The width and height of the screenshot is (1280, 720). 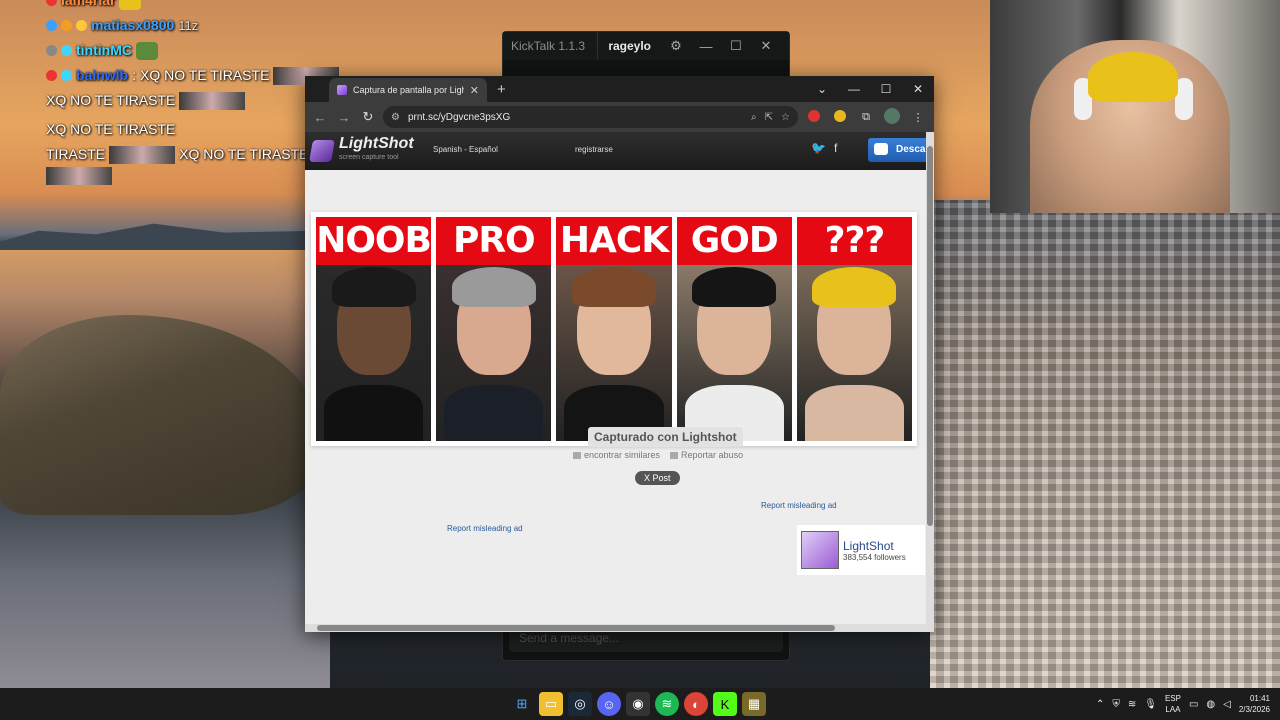 I want to click on lightshot-card-logo-icon, so click(x=820, y=550).